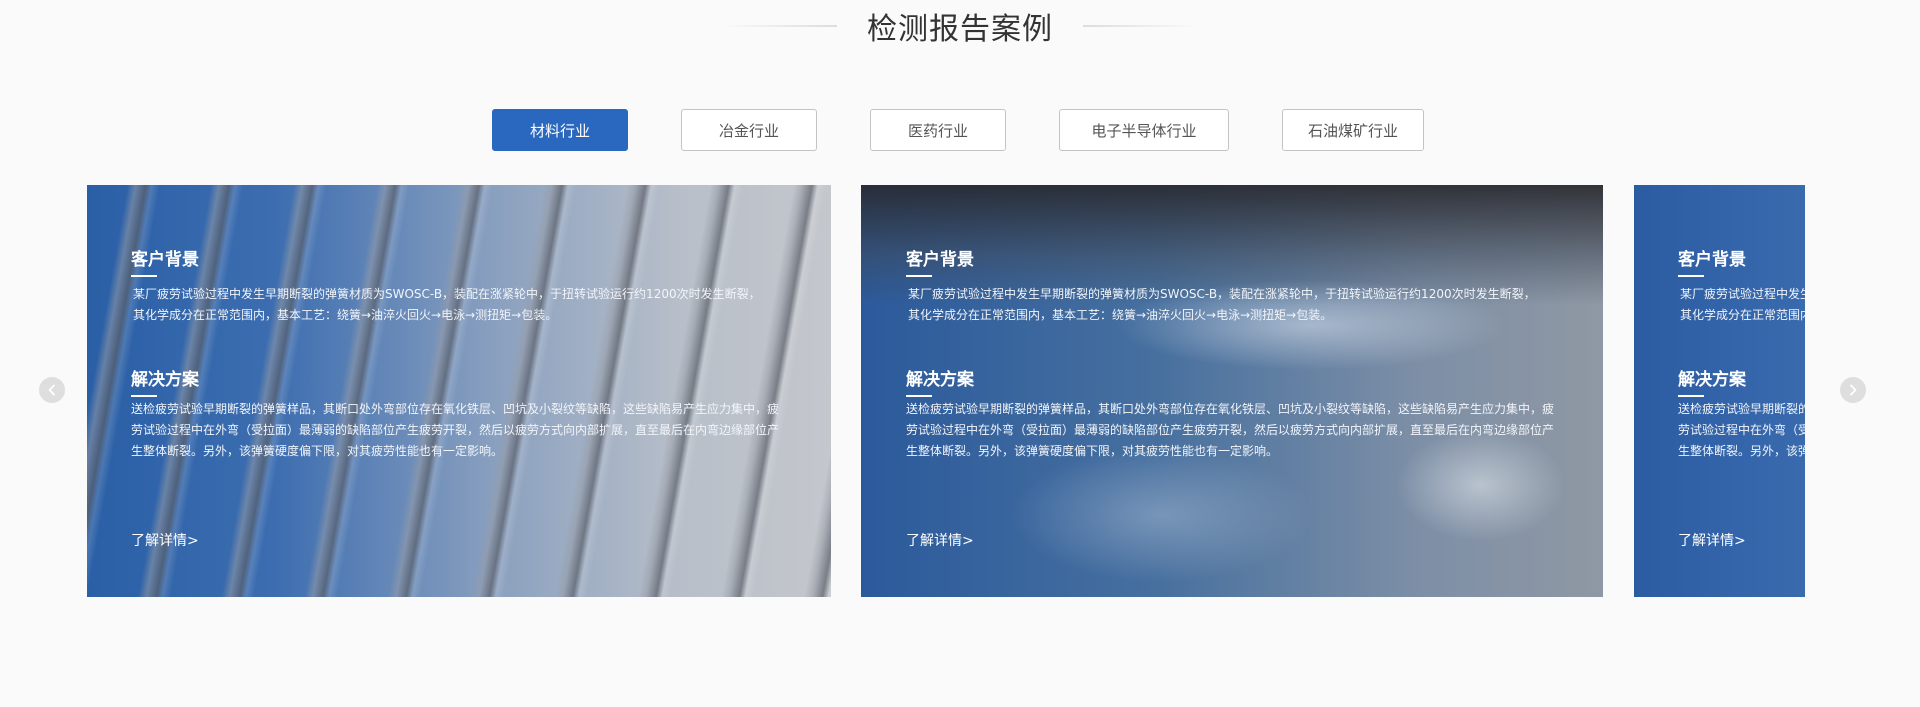 Image resolution: width=1920 pixels, height=707 pixels. I want to click on tab-metallurgy: 冶金行业, so click(749, 130).